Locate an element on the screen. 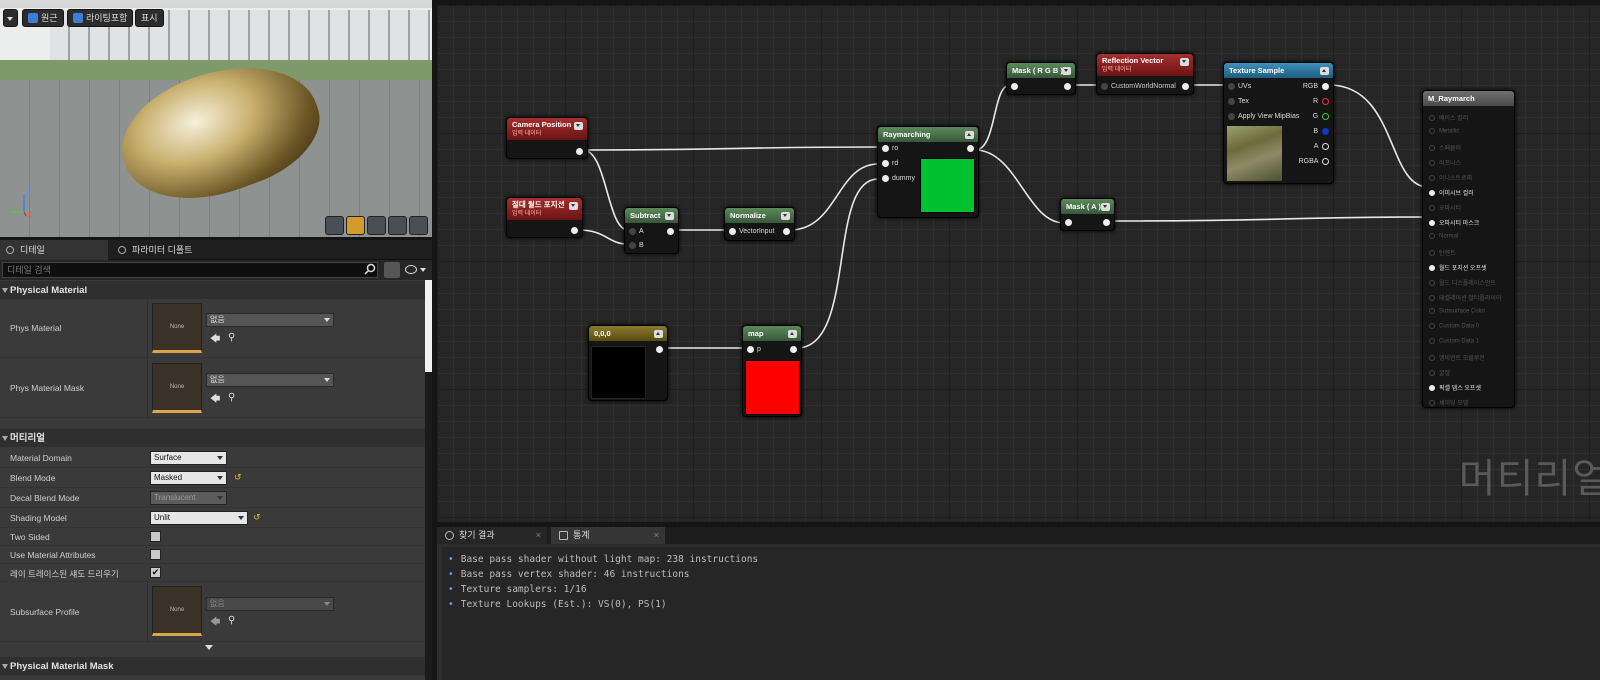 The height and width of the screenshot is (680, 1600). details-scrollbar-thumb is located at coordinates (428, 326).